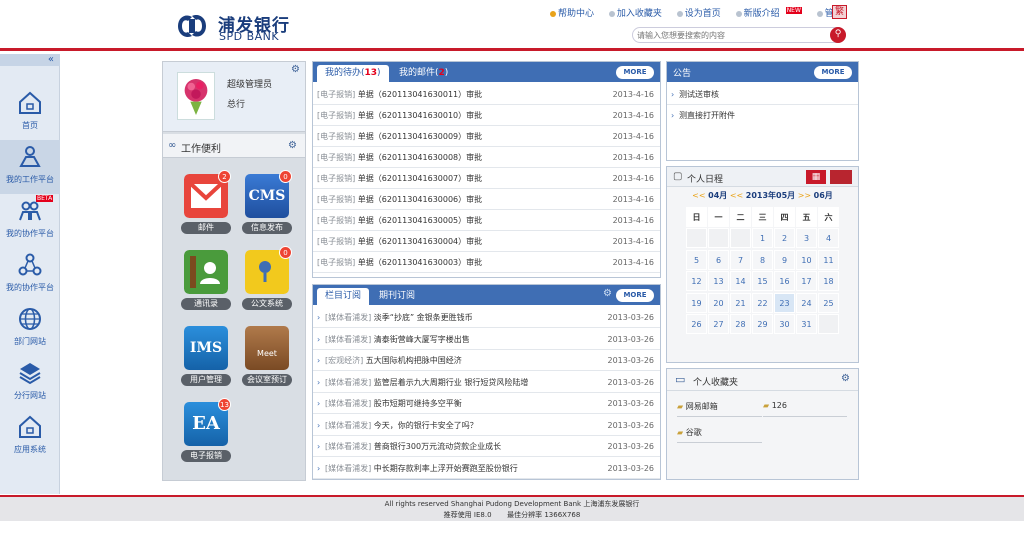  I want to click on tools-settings-icon: ⚙, so click(292, 145).